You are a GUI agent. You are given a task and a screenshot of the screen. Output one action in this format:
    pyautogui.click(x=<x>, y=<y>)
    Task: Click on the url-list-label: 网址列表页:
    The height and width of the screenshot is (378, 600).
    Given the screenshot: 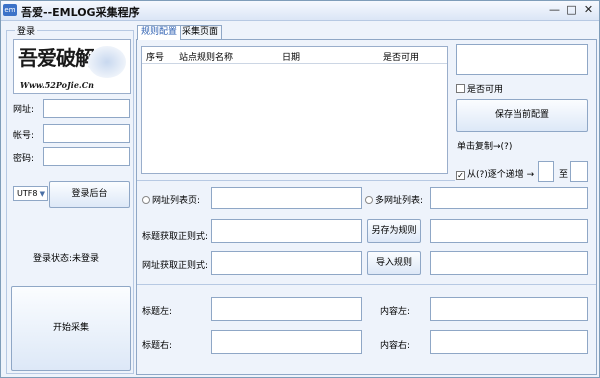 What is the action you would take?
    pyautogui.click(x=176, y=201)
    